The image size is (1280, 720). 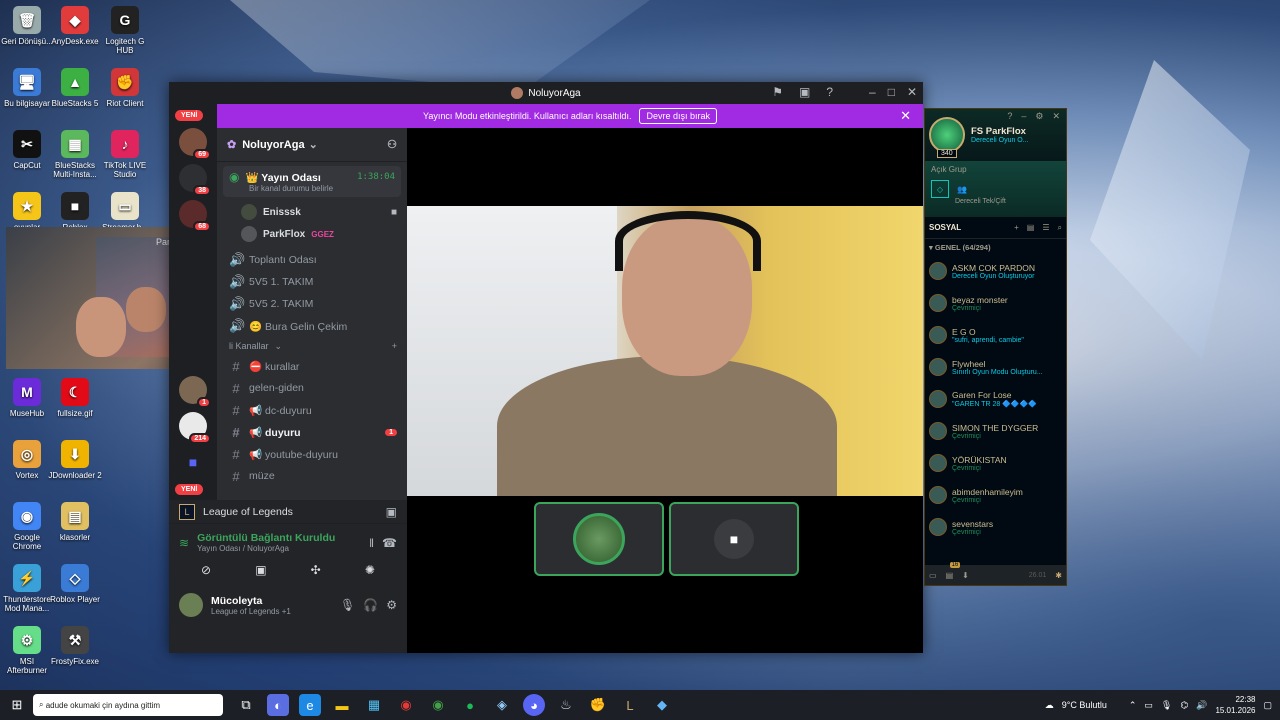 What do you see at coordinates (371, 543) in the screenshot?
I see `noise-icon: ‖` at bounding box center [371, 543].